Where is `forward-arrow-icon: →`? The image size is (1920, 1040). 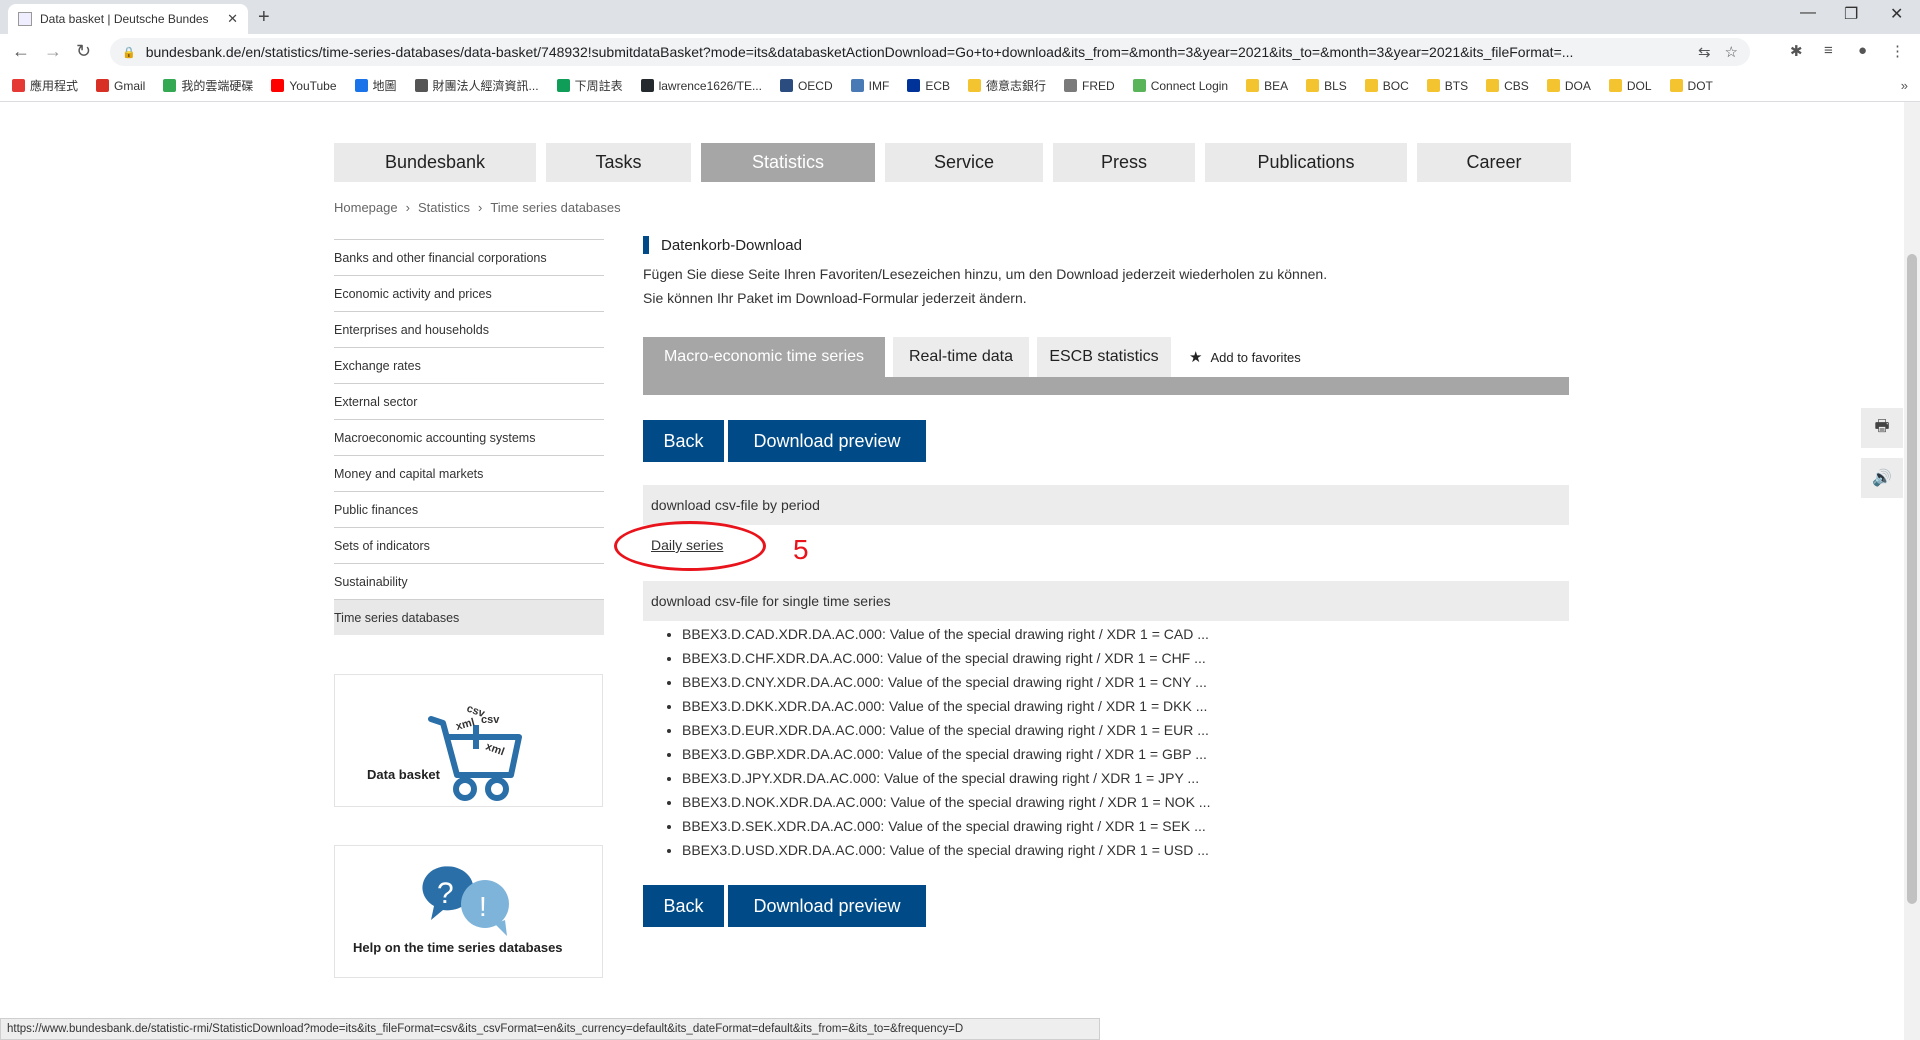 forward-arrow-icon: → is located at coordinates (53, 51).